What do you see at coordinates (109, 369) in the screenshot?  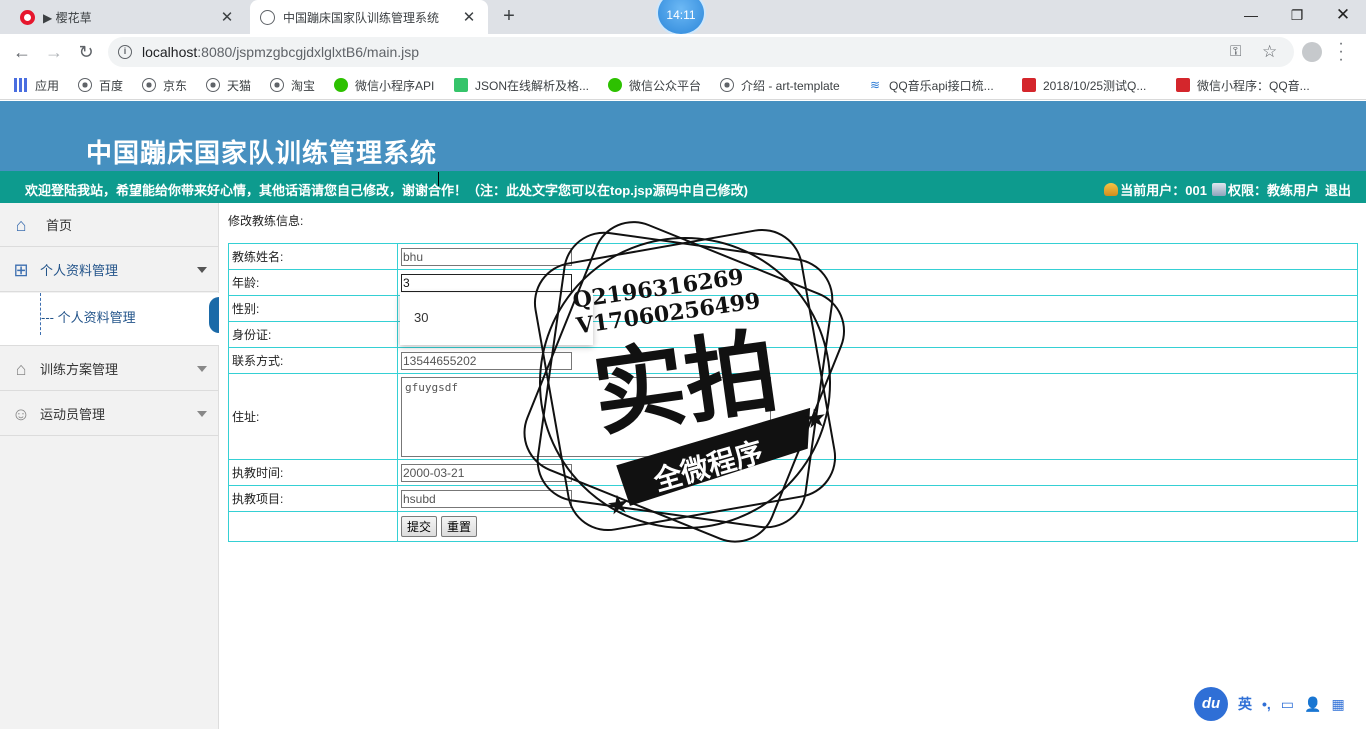 I see `sidebar-item-training: ⌂ 训练方案管理` at bounding box center [109, 369].